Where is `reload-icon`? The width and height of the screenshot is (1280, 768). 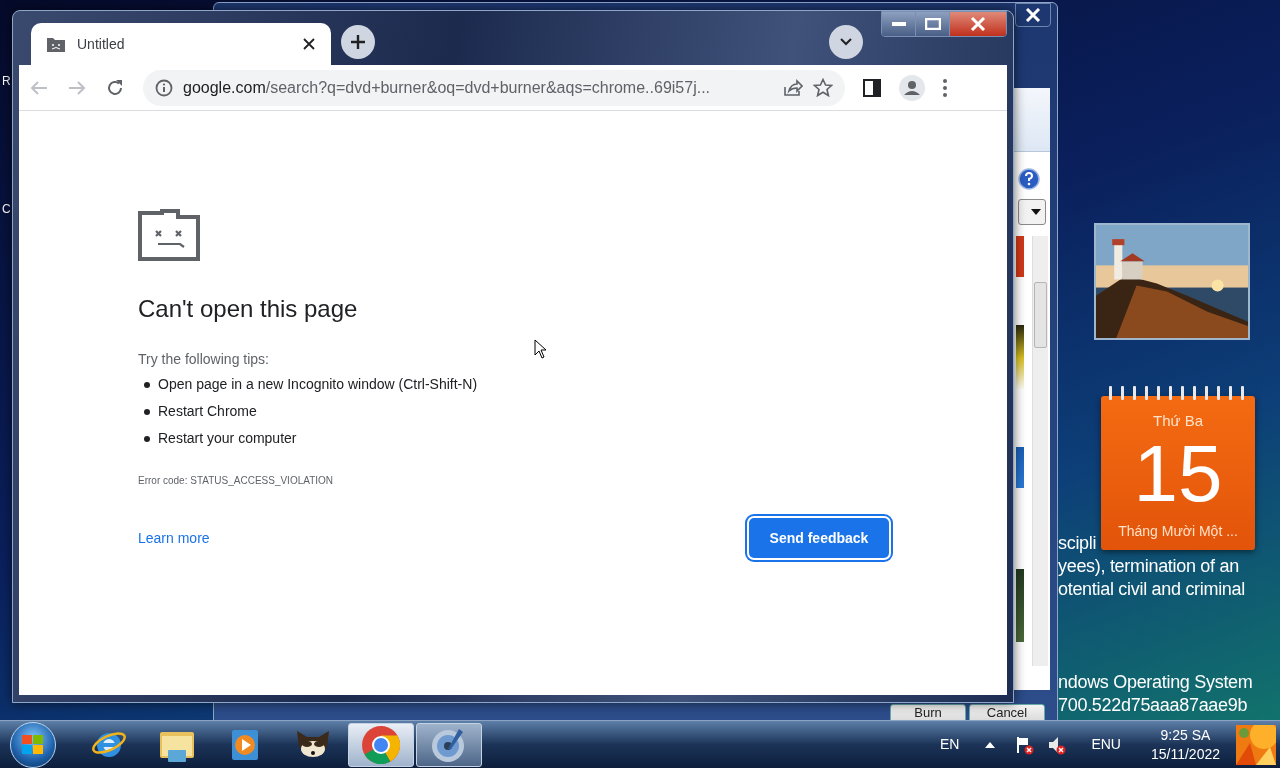
reload-icon is located at coordinates (115, 87).